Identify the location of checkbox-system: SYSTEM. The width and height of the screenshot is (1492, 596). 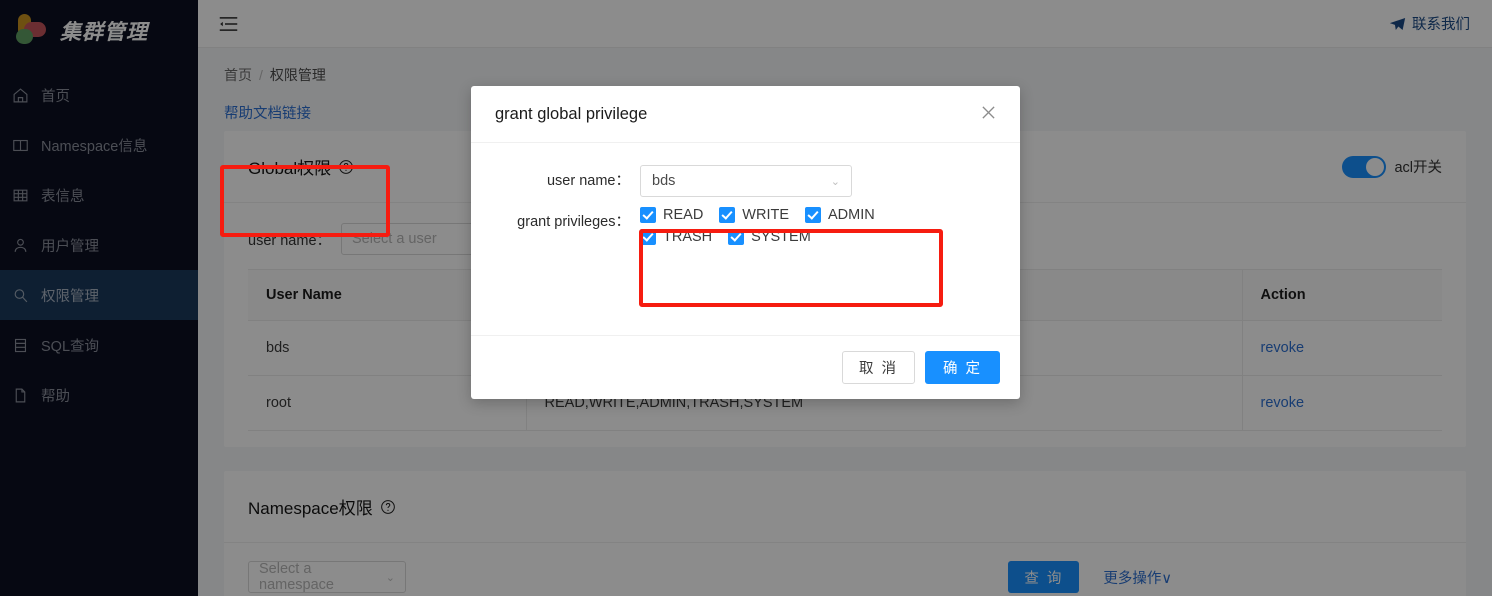
(769, 237).